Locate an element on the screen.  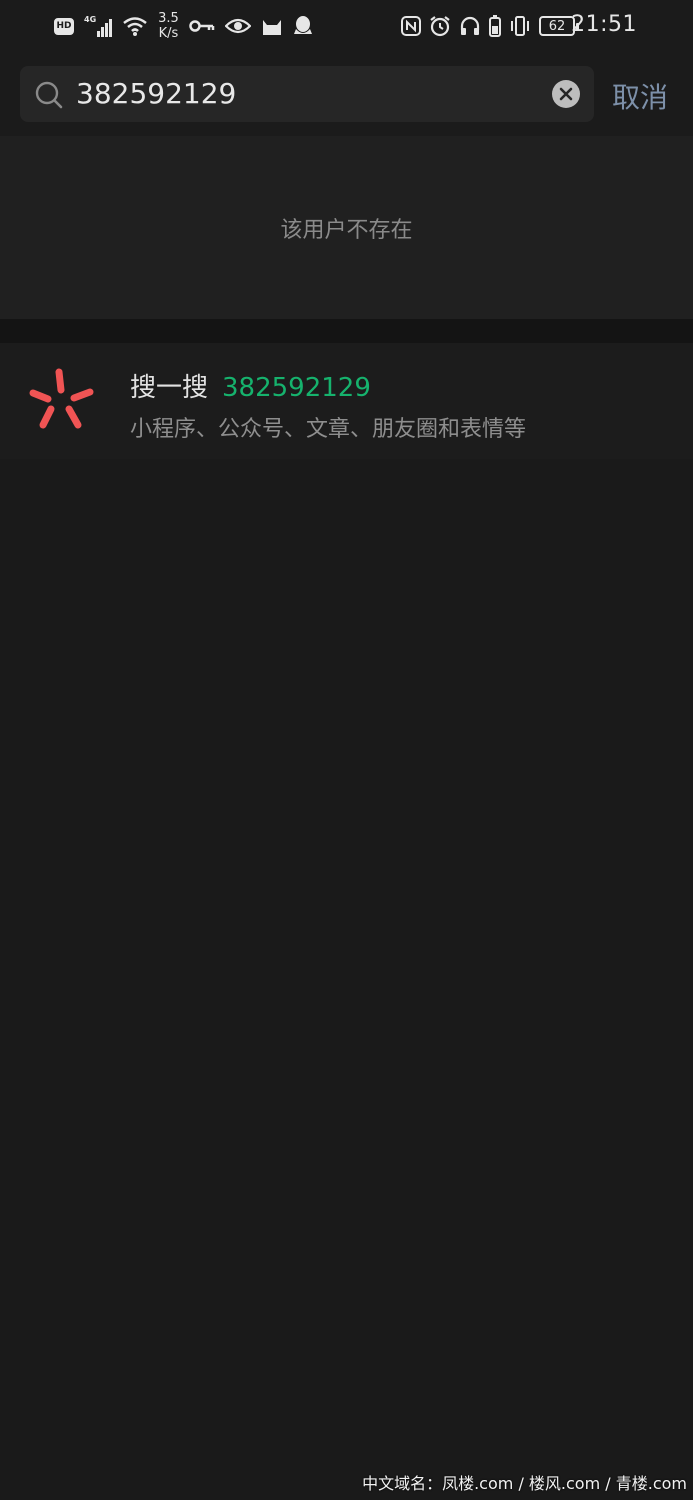
cancel-button: 取消 is located at coordinates (640, 96).